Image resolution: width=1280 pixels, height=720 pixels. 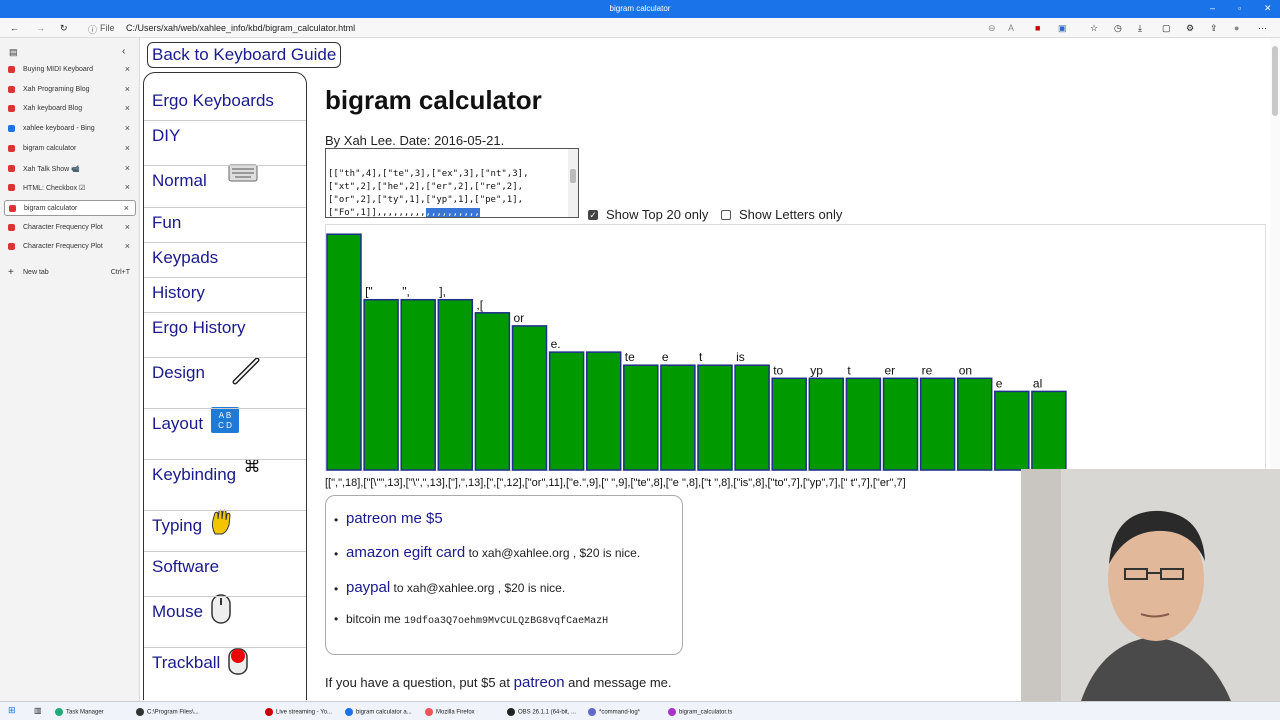 I want to click on paypal-link: paypal, so click(x=368, y=587).